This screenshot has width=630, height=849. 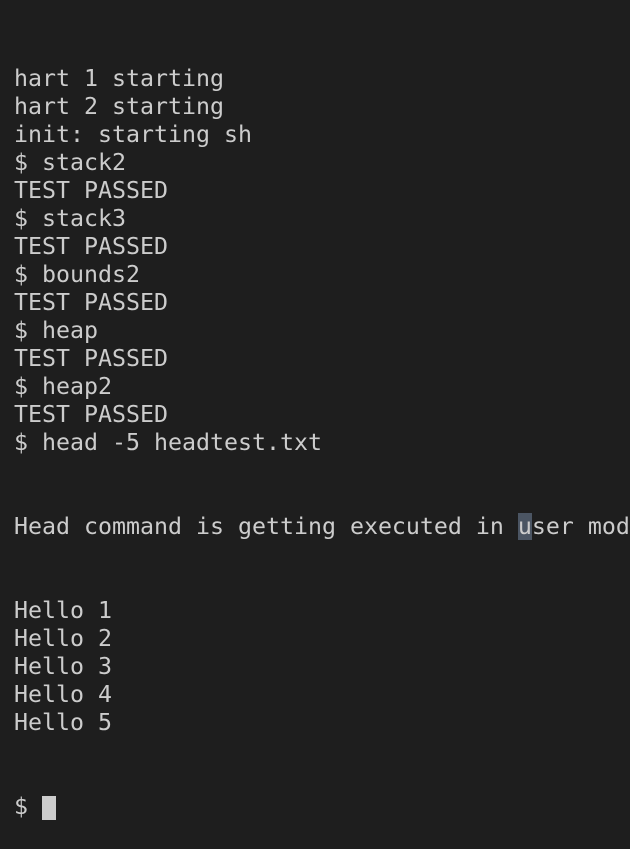 I want to click on line-text: ser mode, so click(x=580, y=526).